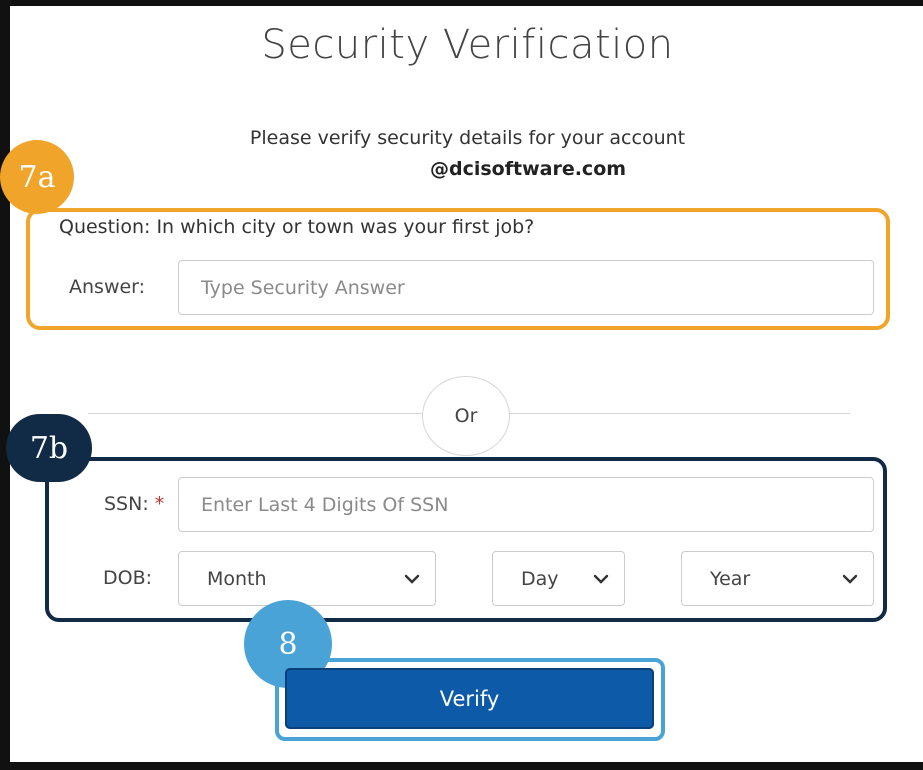 The height and width of the screenshot is (770, 923). I want to click on or-separator: Or, so click(466, 416).